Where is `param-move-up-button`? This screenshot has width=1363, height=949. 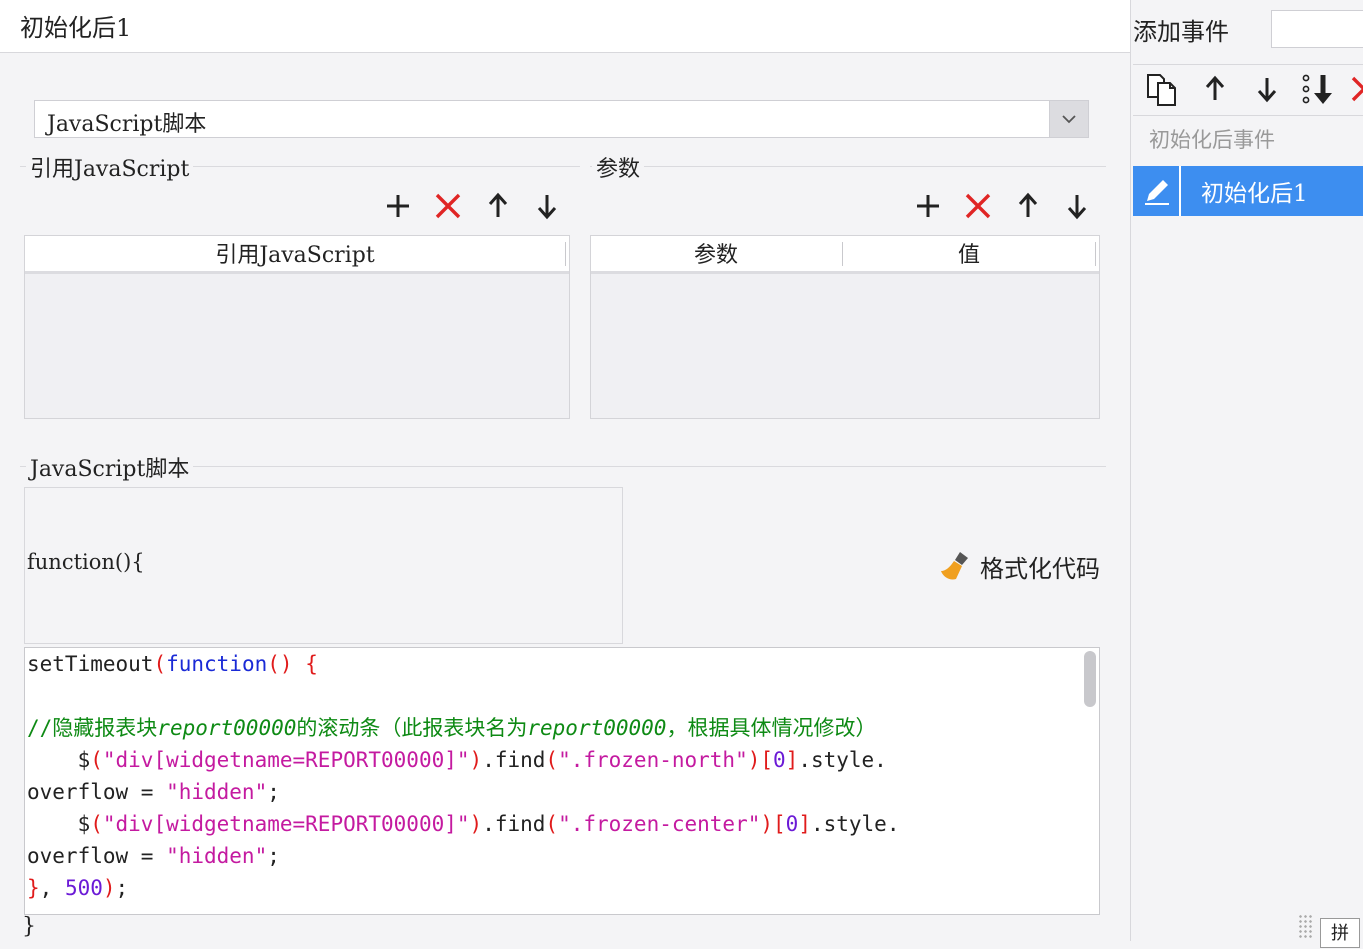
param-move-up-button is located at coordinates (1028, 206).